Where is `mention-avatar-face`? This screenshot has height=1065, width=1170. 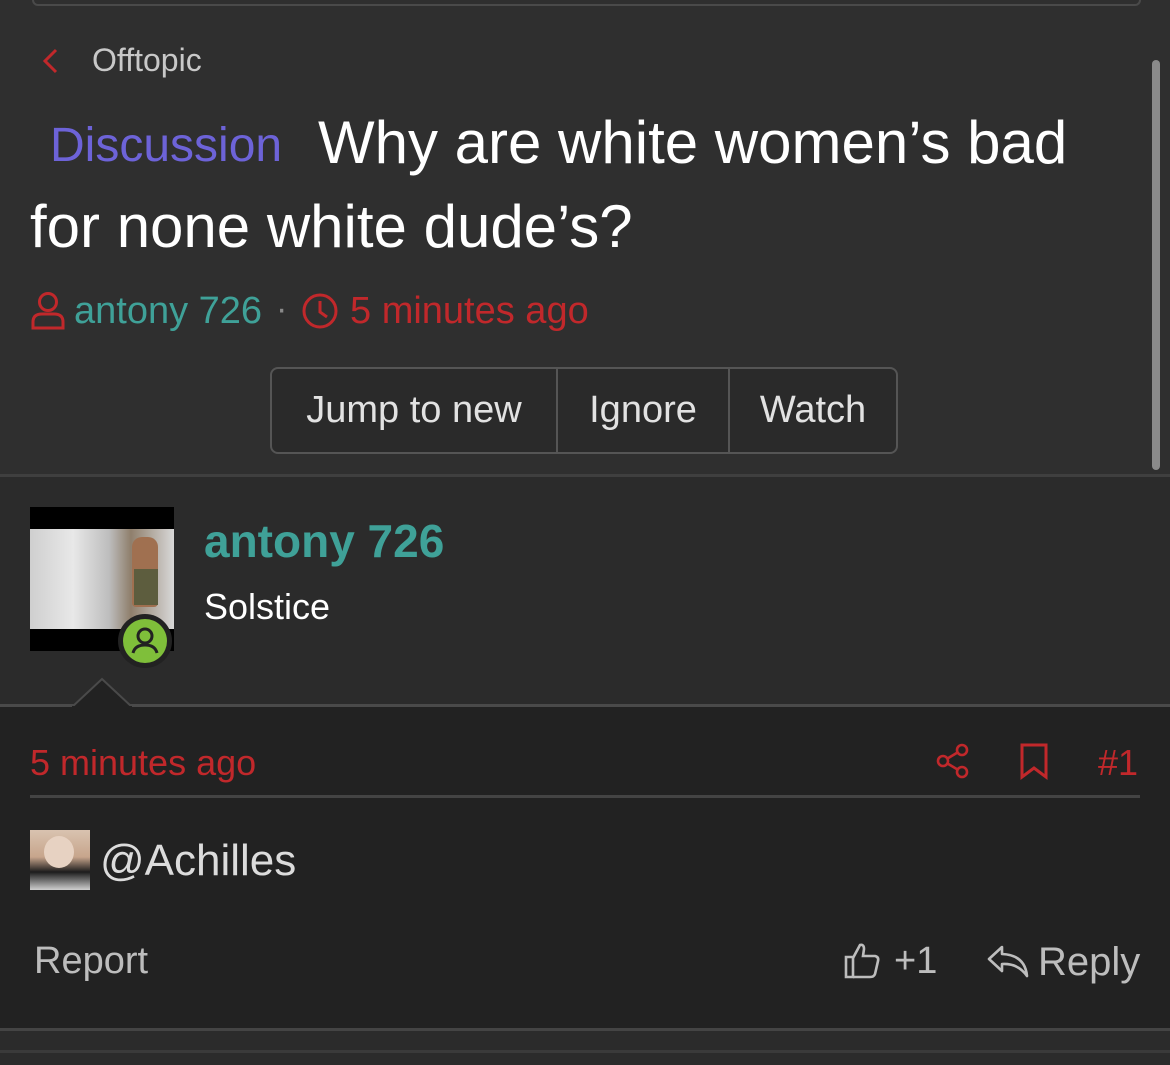
mention-avatar-face is located at coordinates (59, 852).